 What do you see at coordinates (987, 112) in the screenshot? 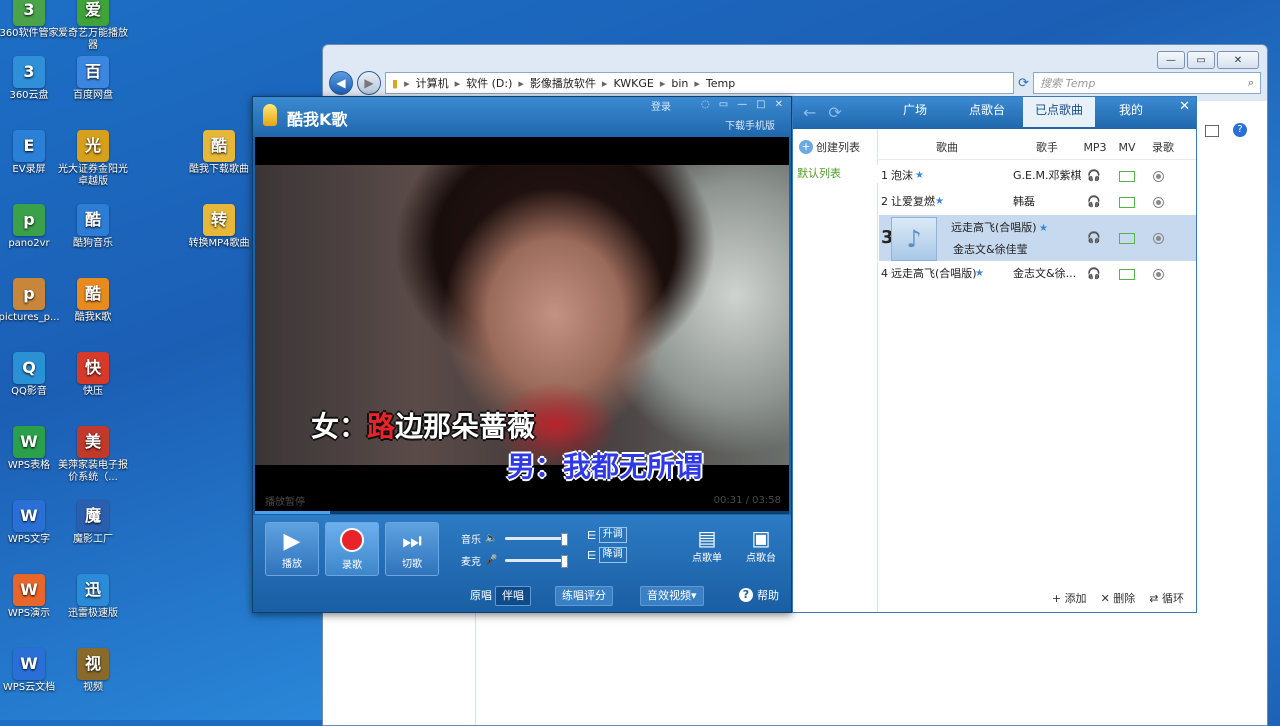
I see `tab-1: 点歌台` at bounding box center [987, 112].